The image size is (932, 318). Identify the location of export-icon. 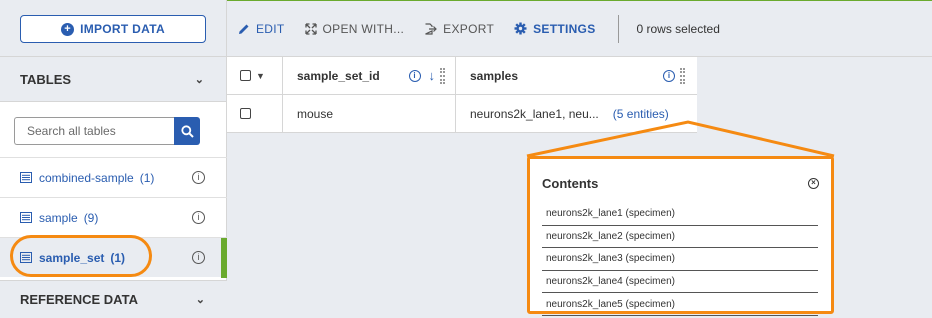
(431, 28).